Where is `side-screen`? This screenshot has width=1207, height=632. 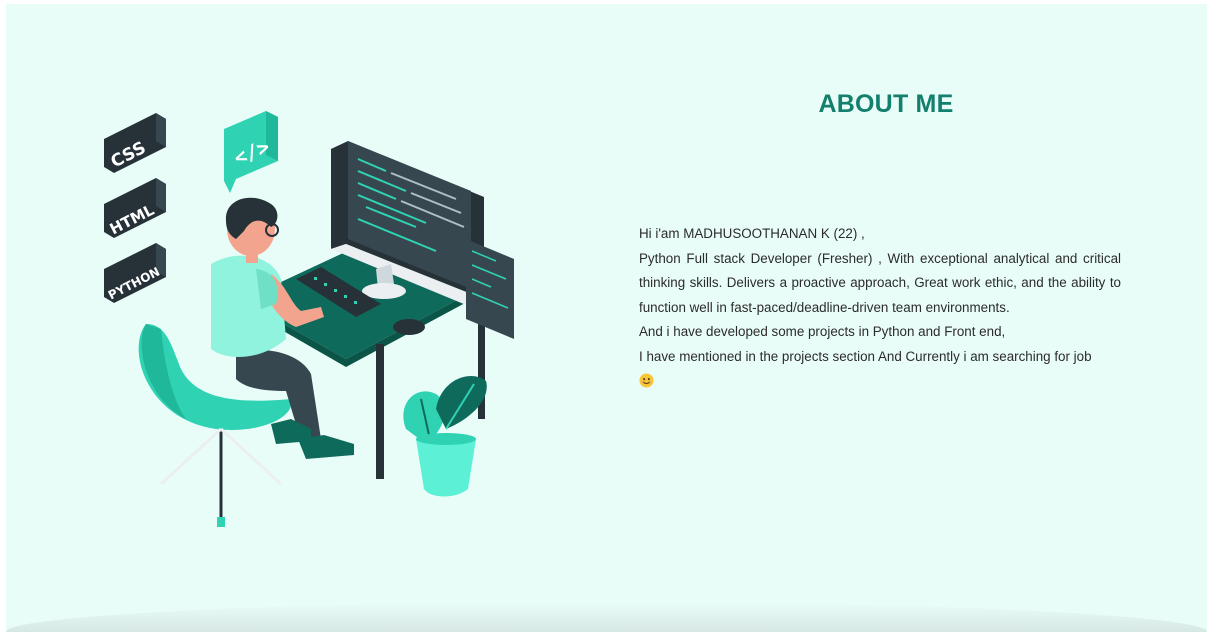
side-screen is located at coordinates (490, 289).